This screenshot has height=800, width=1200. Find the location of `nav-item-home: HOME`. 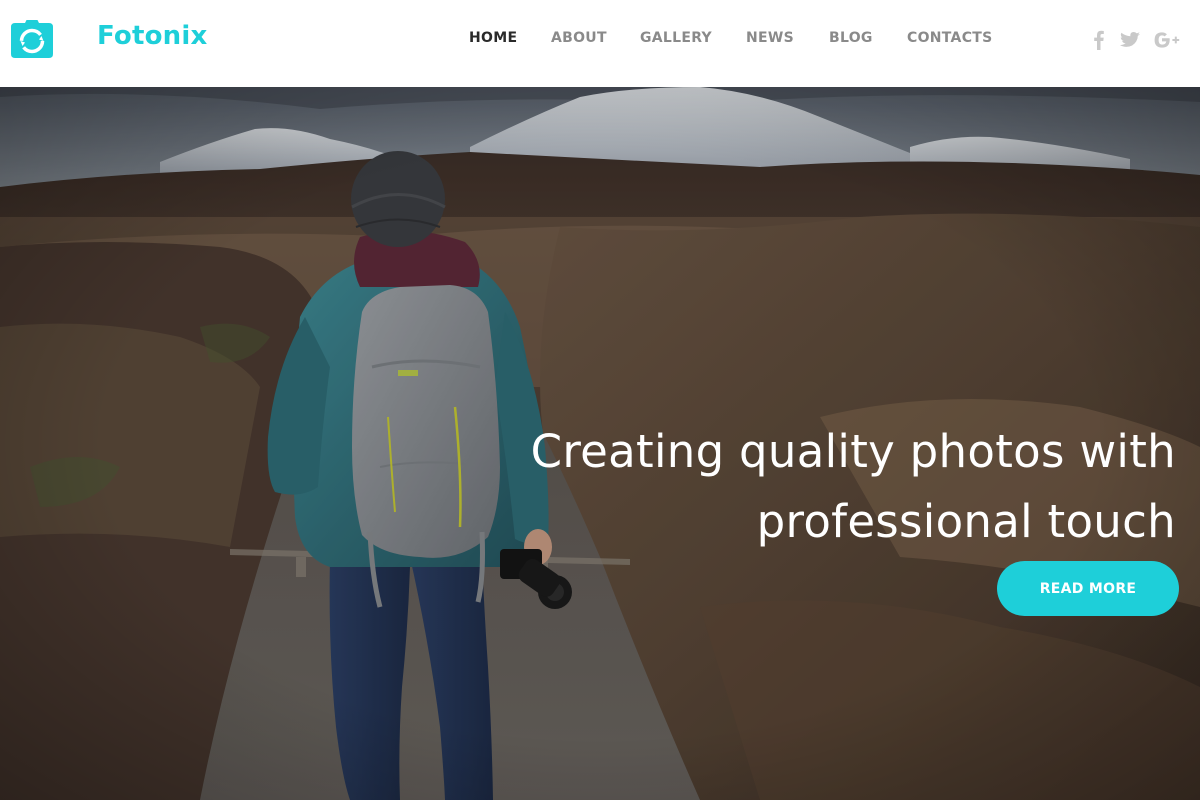

nav-item-home: HOME is located at coordinates (493, 38).